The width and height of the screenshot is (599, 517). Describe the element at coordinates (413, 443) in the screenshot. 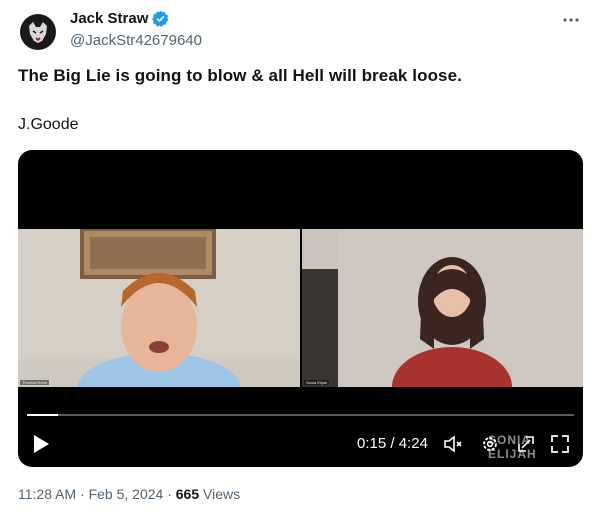

I see `video-duration: 4:24` at that location.